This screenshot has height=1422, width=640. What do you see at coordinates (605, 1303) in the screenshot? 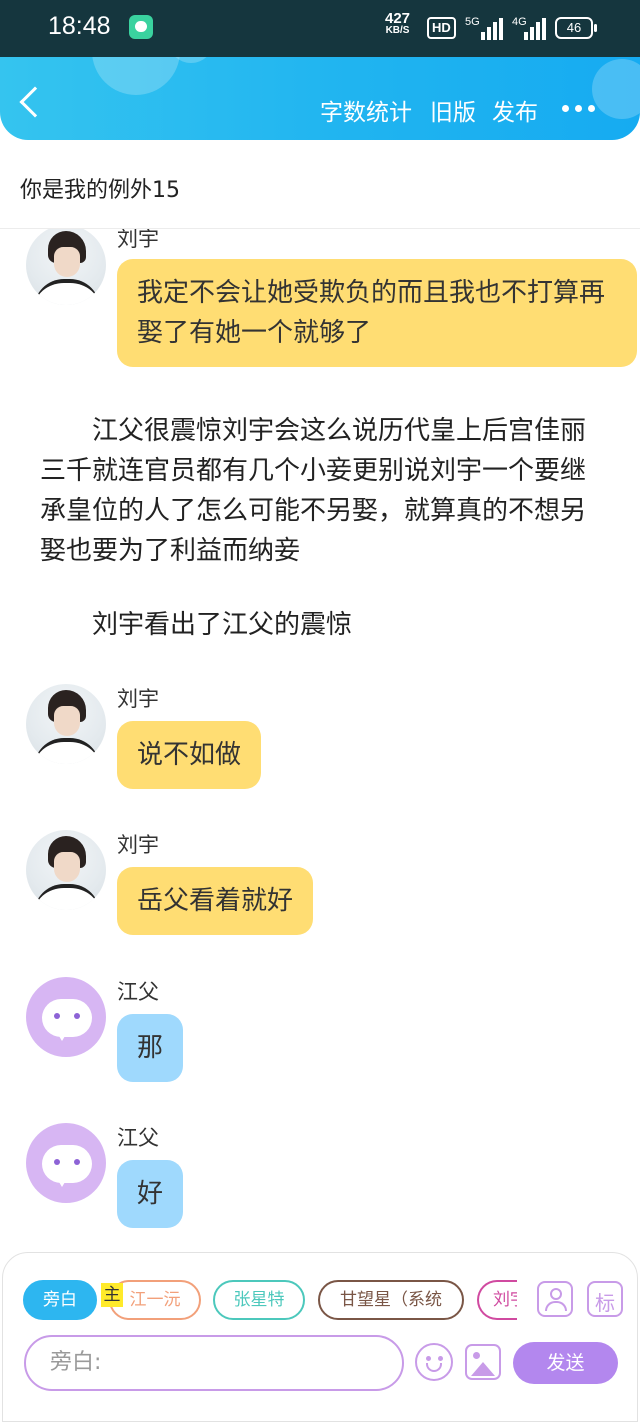
I see `tag-button-label: 标` at bounding box center [605, 1303].